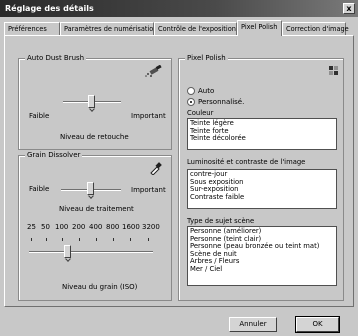  Describe the element at coordinates (156, 168) in the screenshot. I see `dropper-icon` at that location.